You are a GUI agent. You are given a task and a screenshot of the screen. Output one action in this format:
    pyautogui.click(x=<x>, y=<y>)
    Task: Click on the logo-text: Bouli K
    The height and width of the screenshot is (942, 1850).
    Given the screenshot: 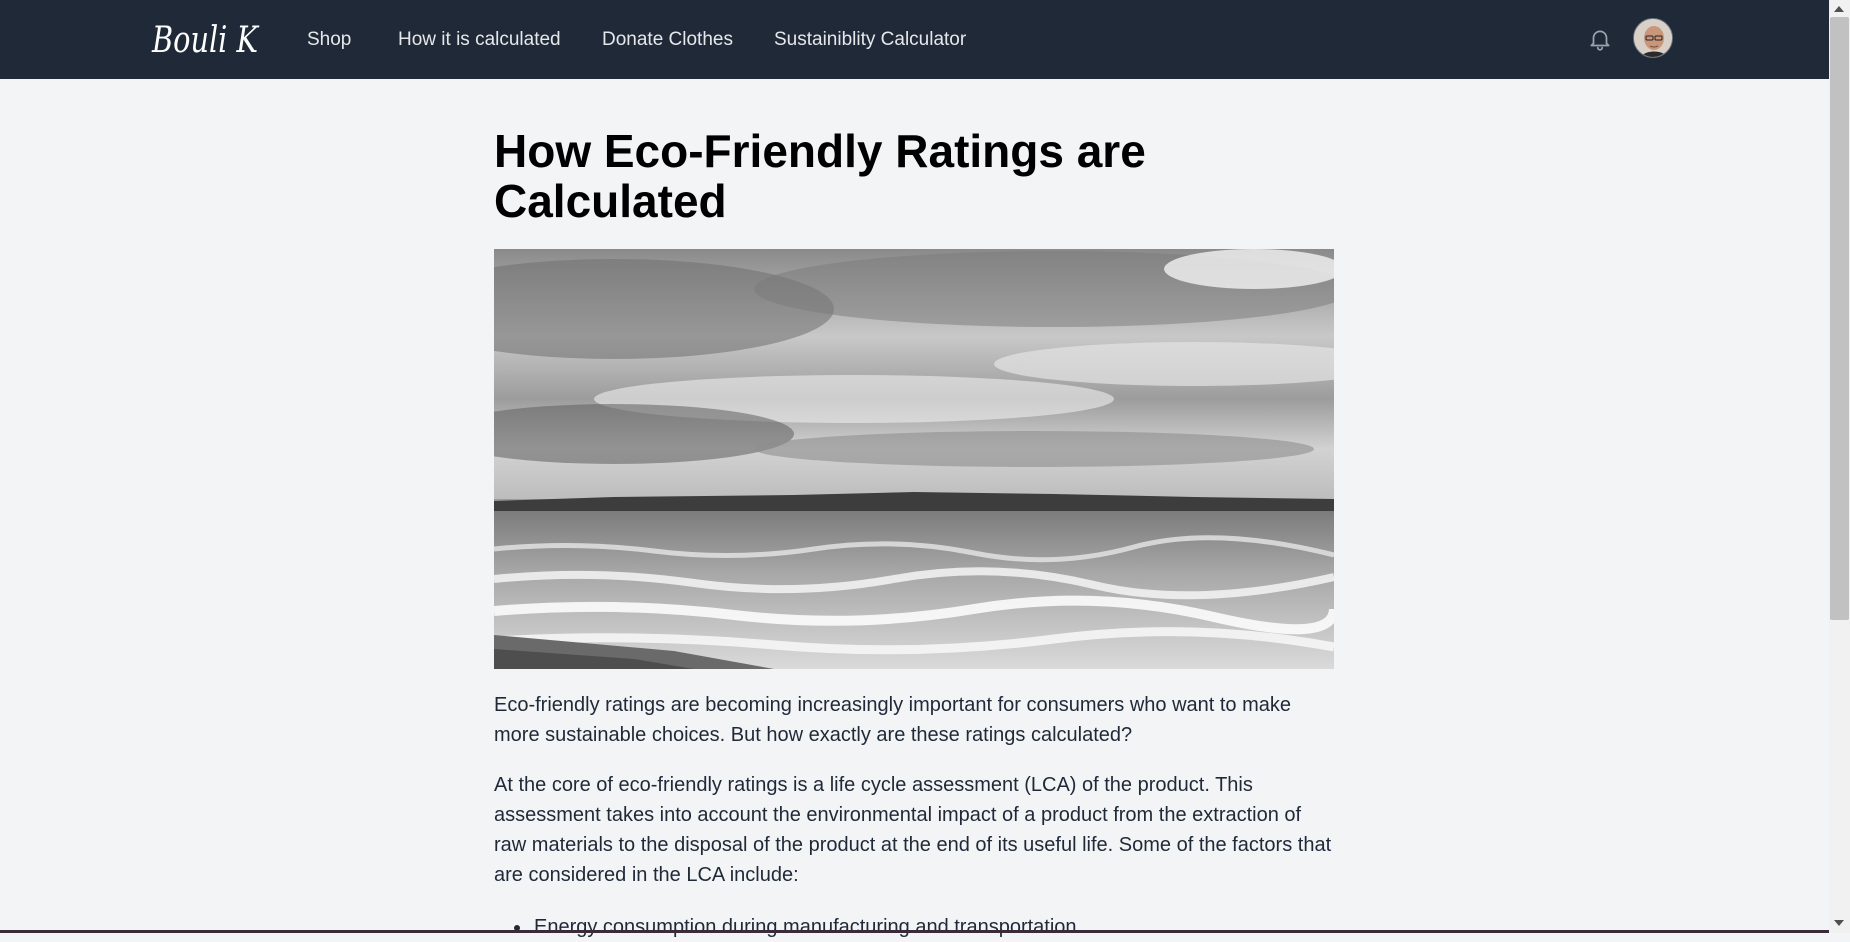 What is the action you would take?
    pyautogui.click(x=205, y=40)
    